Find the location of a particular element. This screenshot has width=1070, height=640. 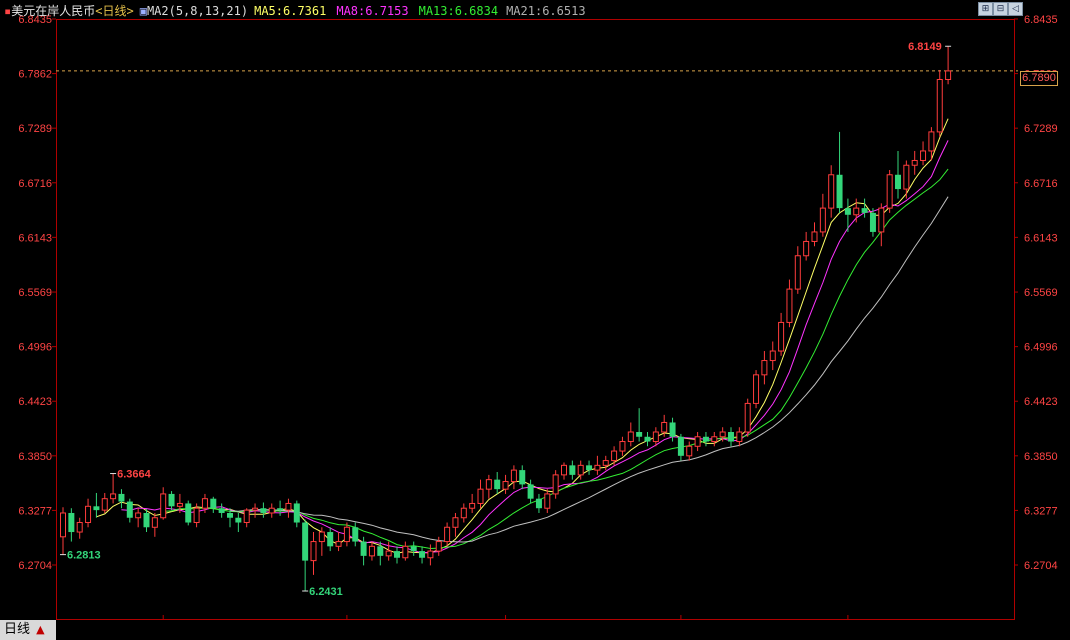

period-tab: 日线 ▲ is located at coordinates (28, 630).